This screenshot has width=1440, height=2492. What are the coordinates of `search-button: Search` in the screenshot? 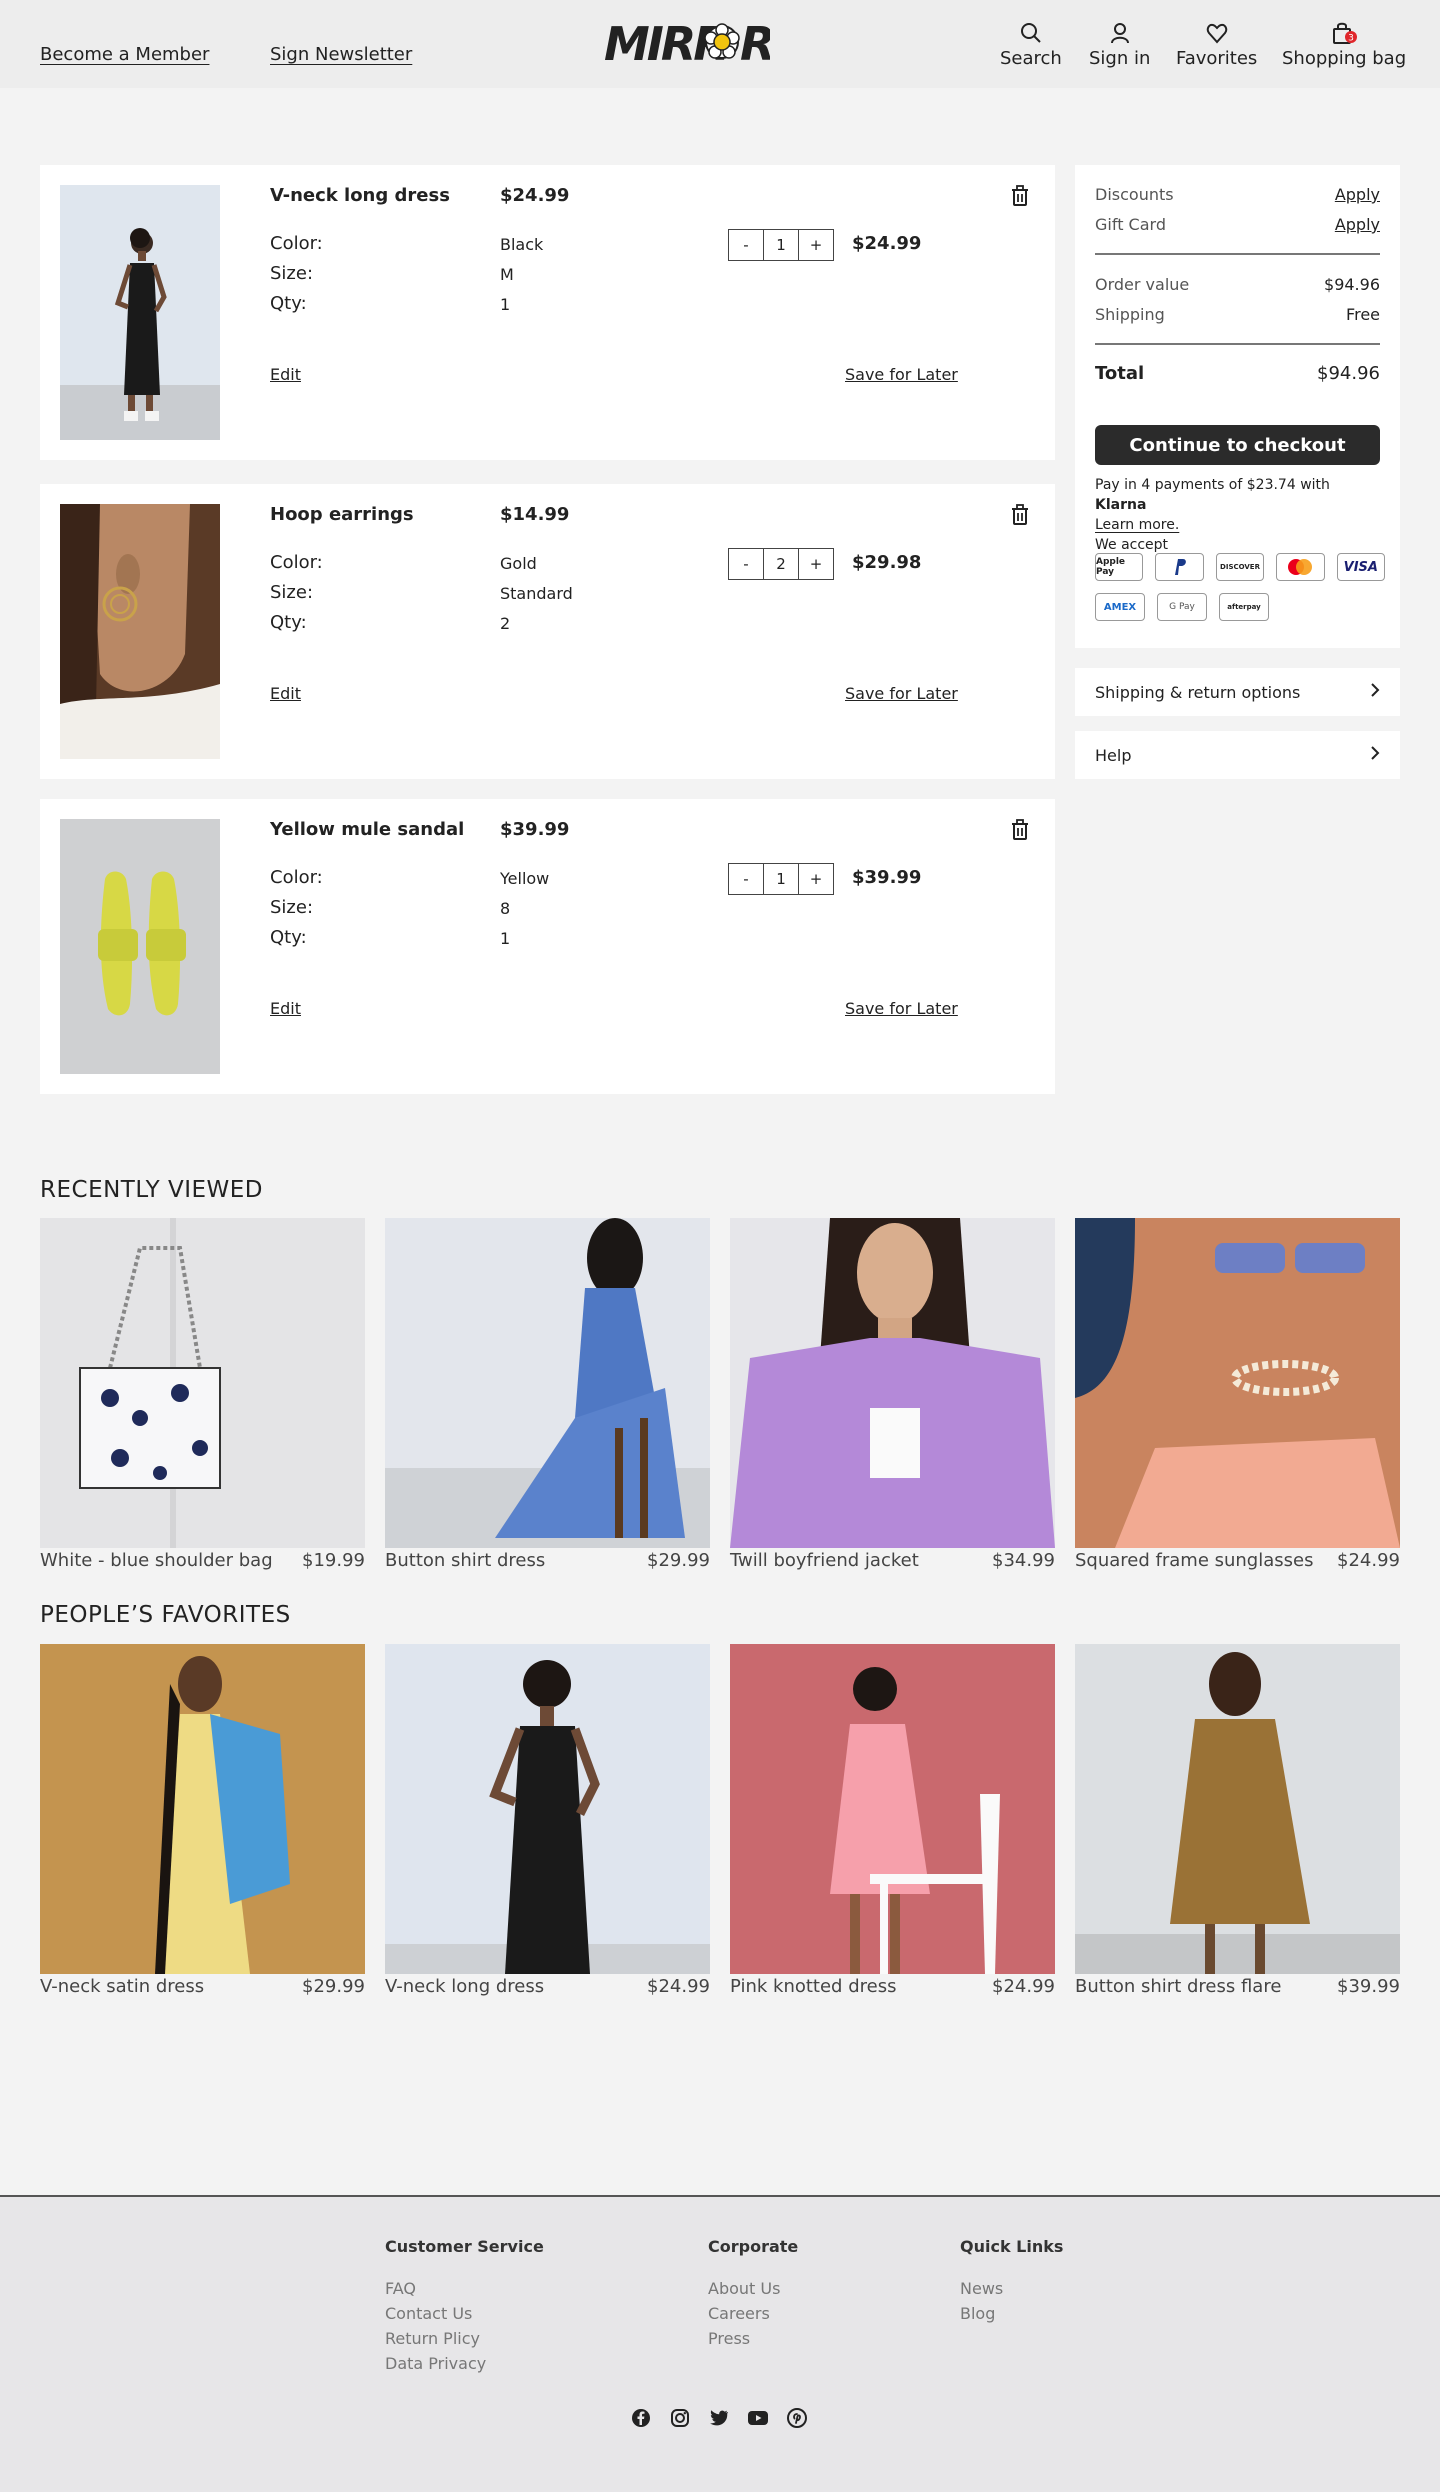 It's located at (1031, 45).